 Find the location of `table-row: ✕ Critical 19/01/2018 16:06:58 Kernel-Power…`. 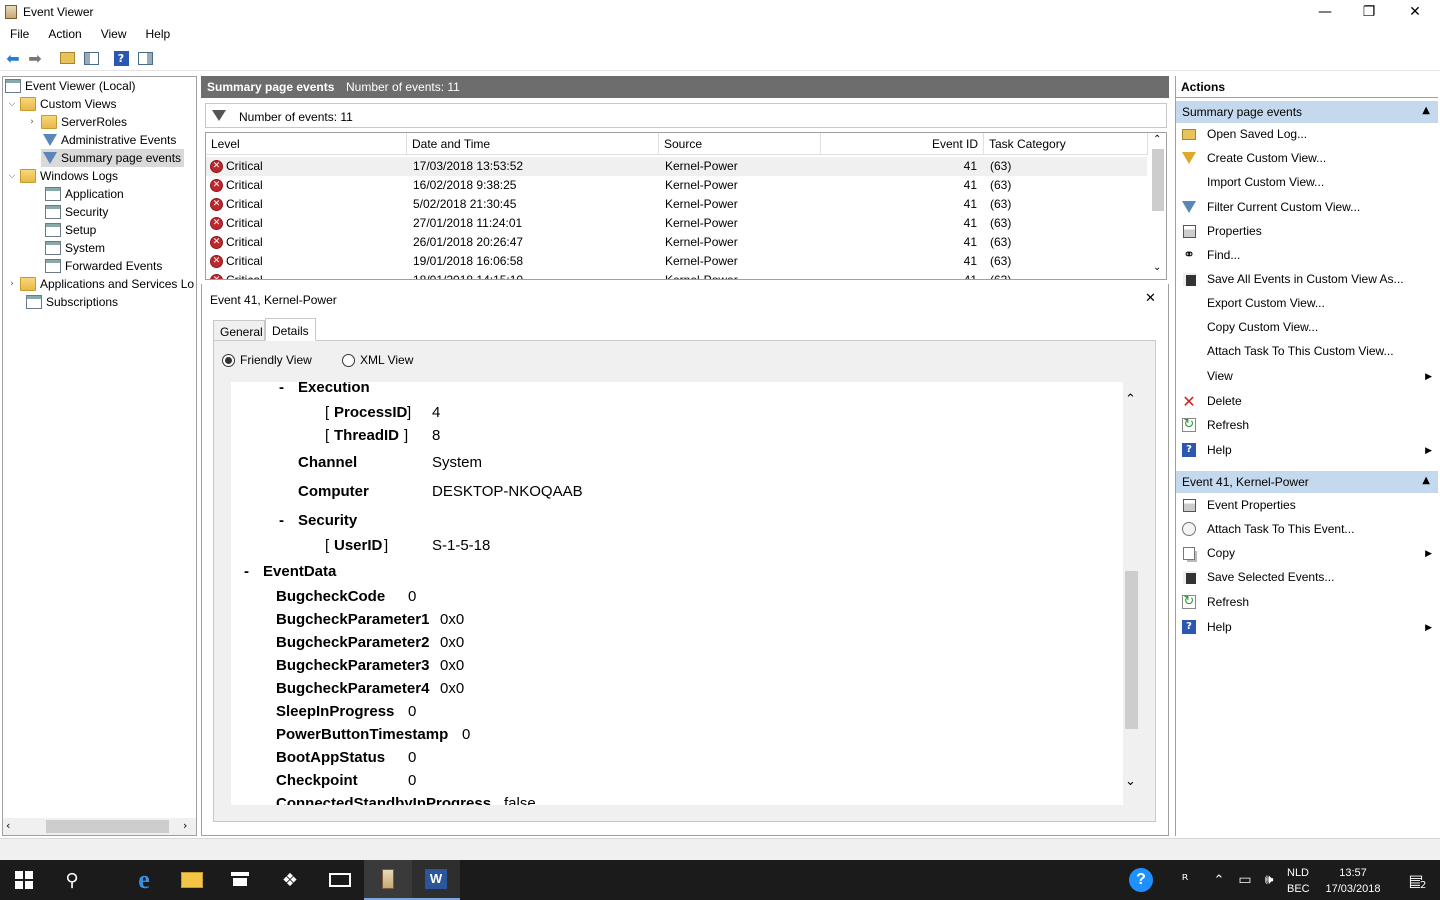

table-row: ✕ Critical 19/01/2018 16:06:58 Kernel-Power… is located at coordinates (676, 261).